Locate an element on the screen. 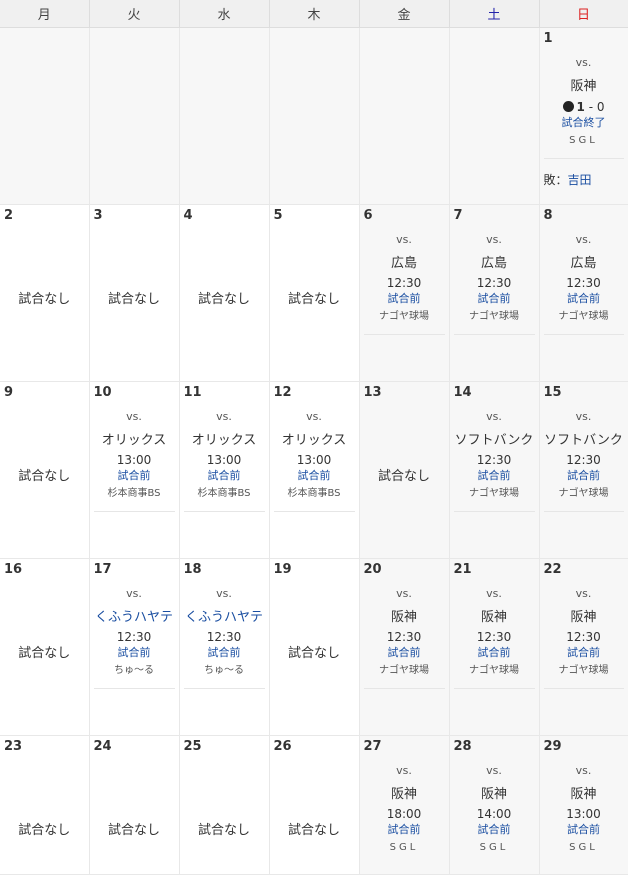 The width and height of the screenshot is (628, 875). day-cell-22: 22 vs. 阪神 12:30 試合前 ナゴヤ球場 is located at coordinates (583, 647).